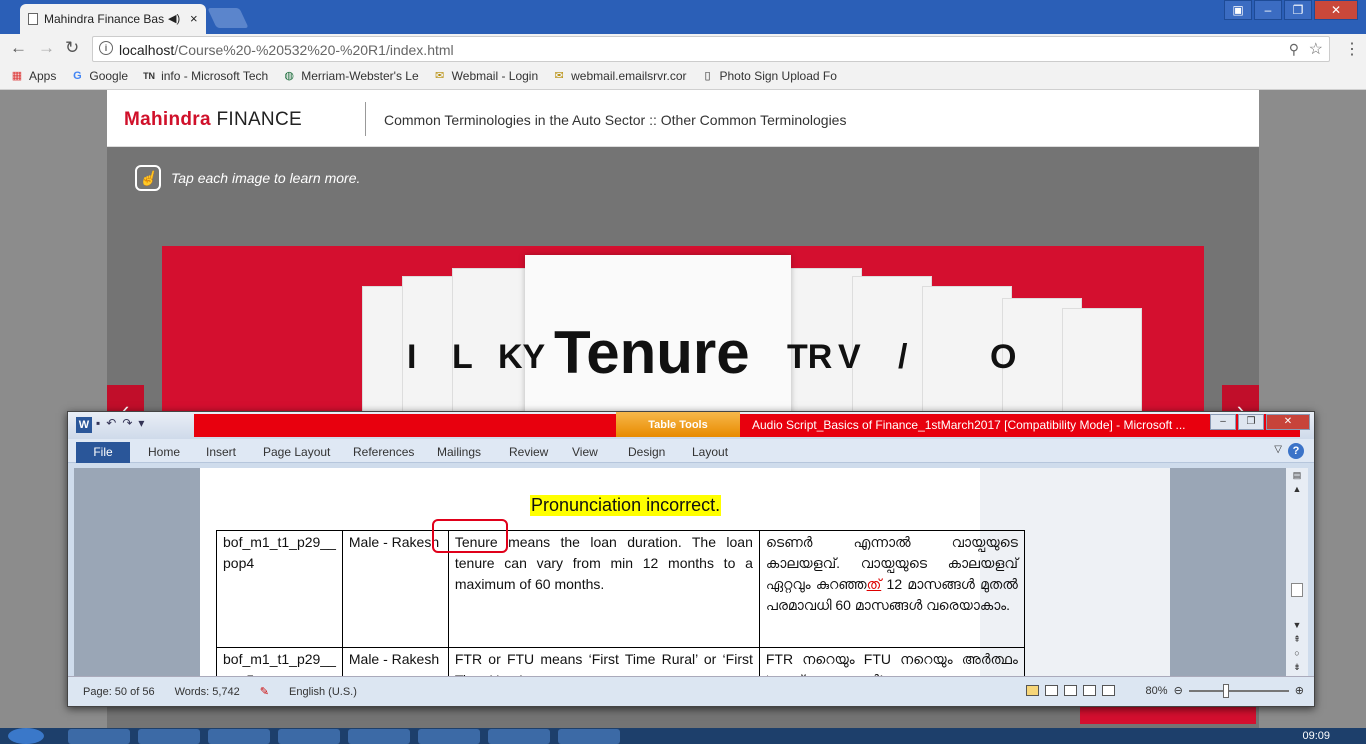  What do you see at coordinates (395, 661) in the screenshot?
I see `table-cell-speaker: Male - Rakesh` at bounding box center [395, 661].